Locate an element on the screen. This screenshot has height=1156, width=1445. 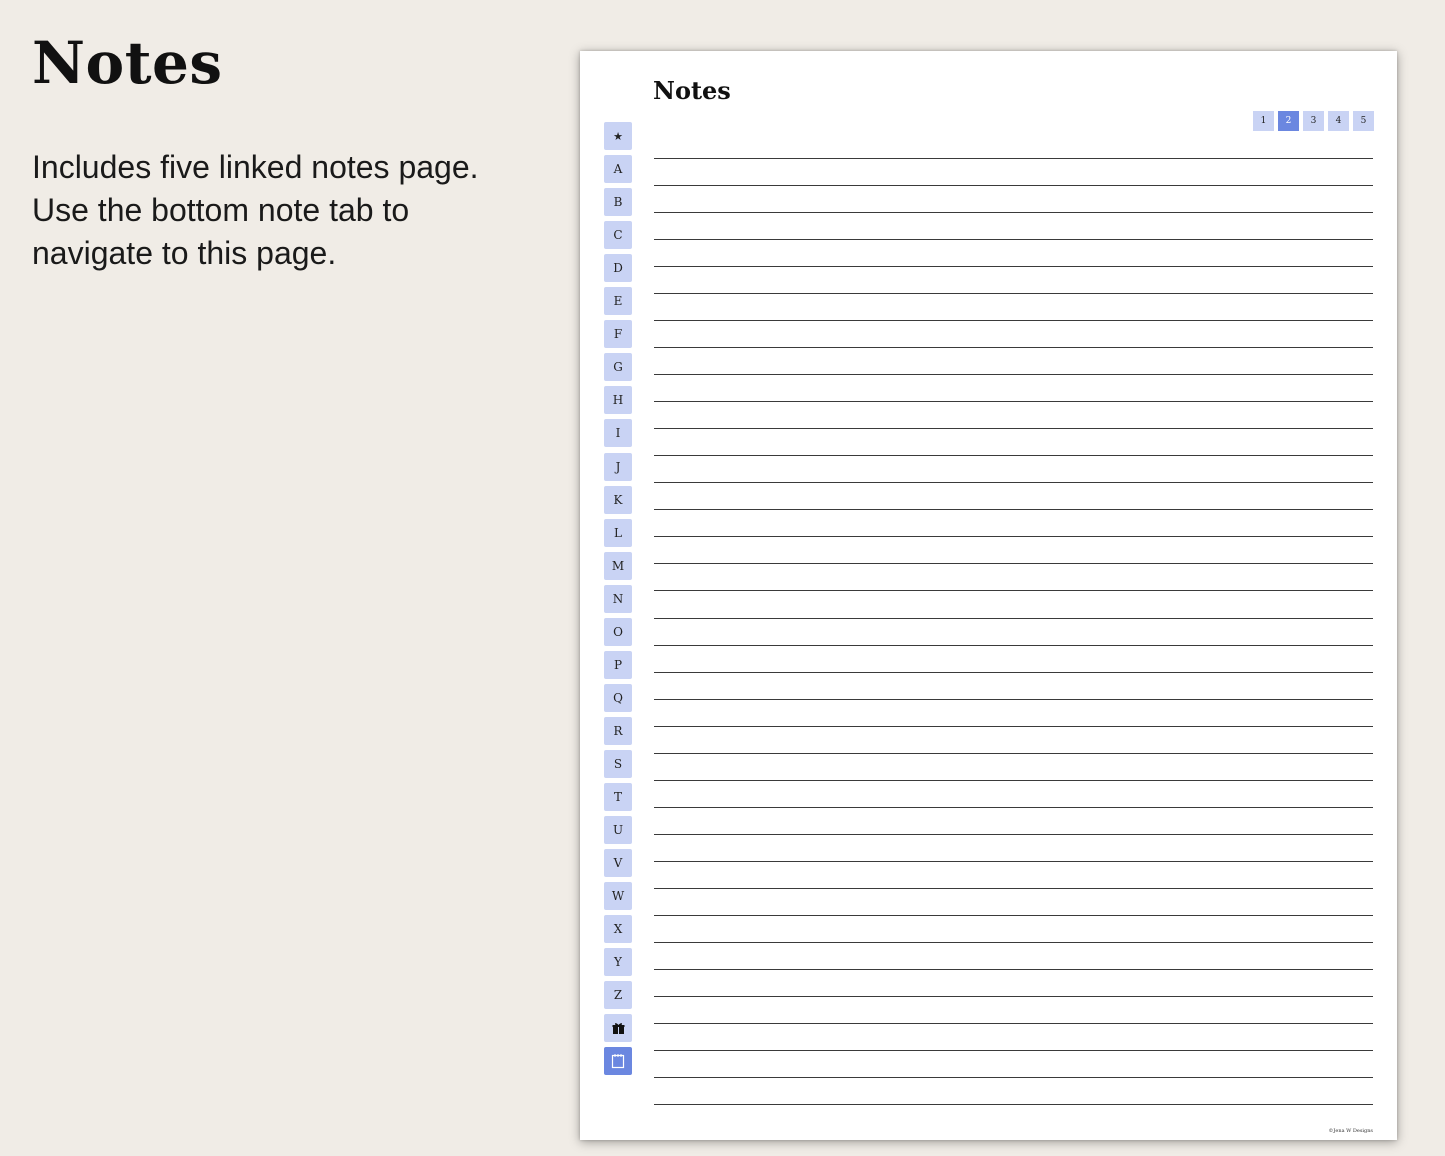
tab-n: N is located at coordinates (618, 598).